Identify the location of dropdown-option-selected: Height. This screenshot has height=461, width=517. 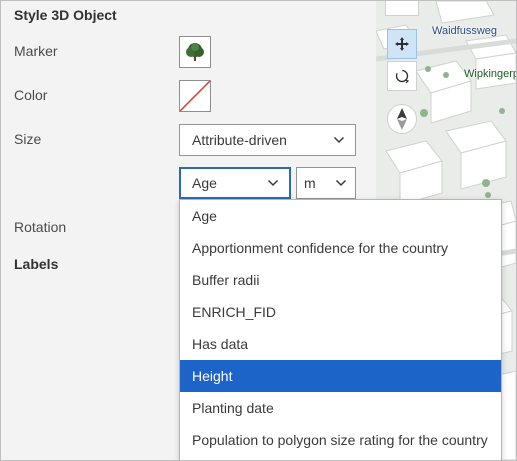
(340, 376).